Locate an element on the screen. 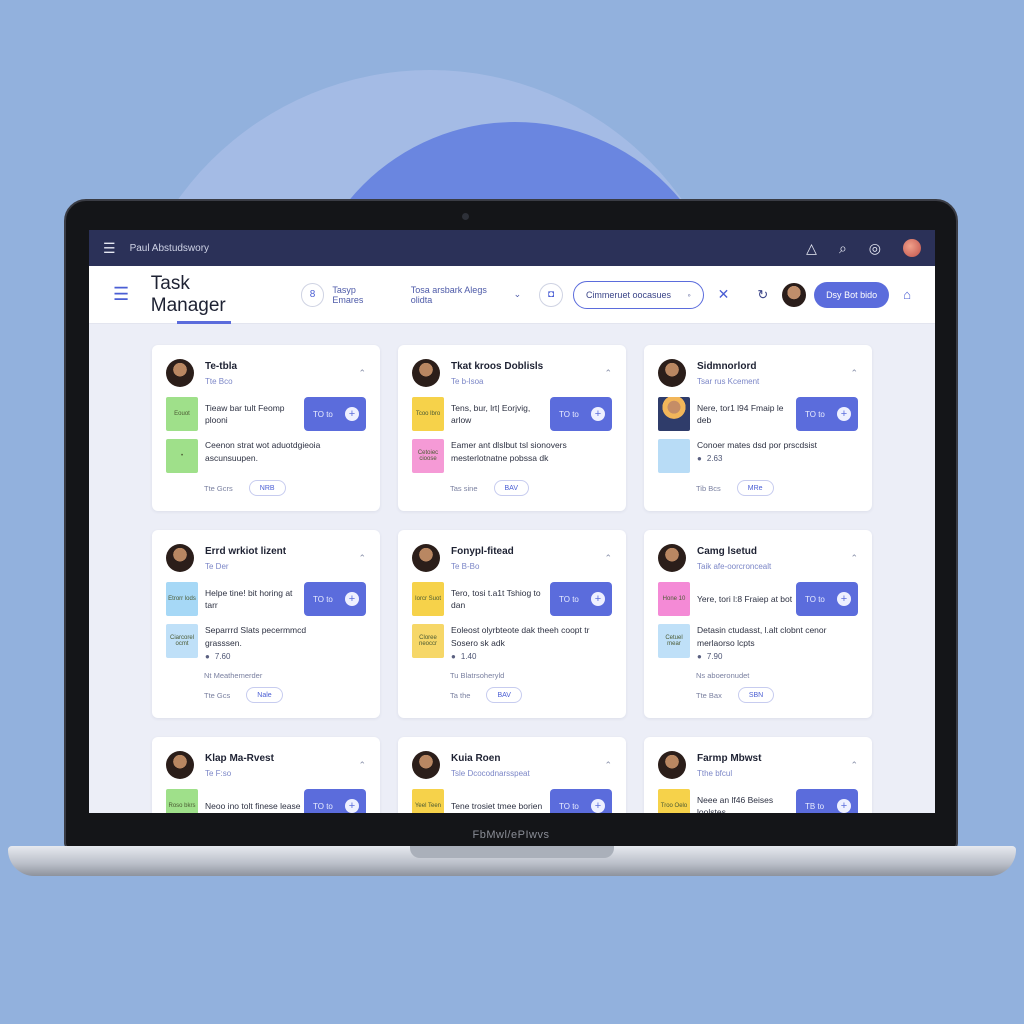  card-title: Farmp Mbwst is located at coordinates (729, 758).